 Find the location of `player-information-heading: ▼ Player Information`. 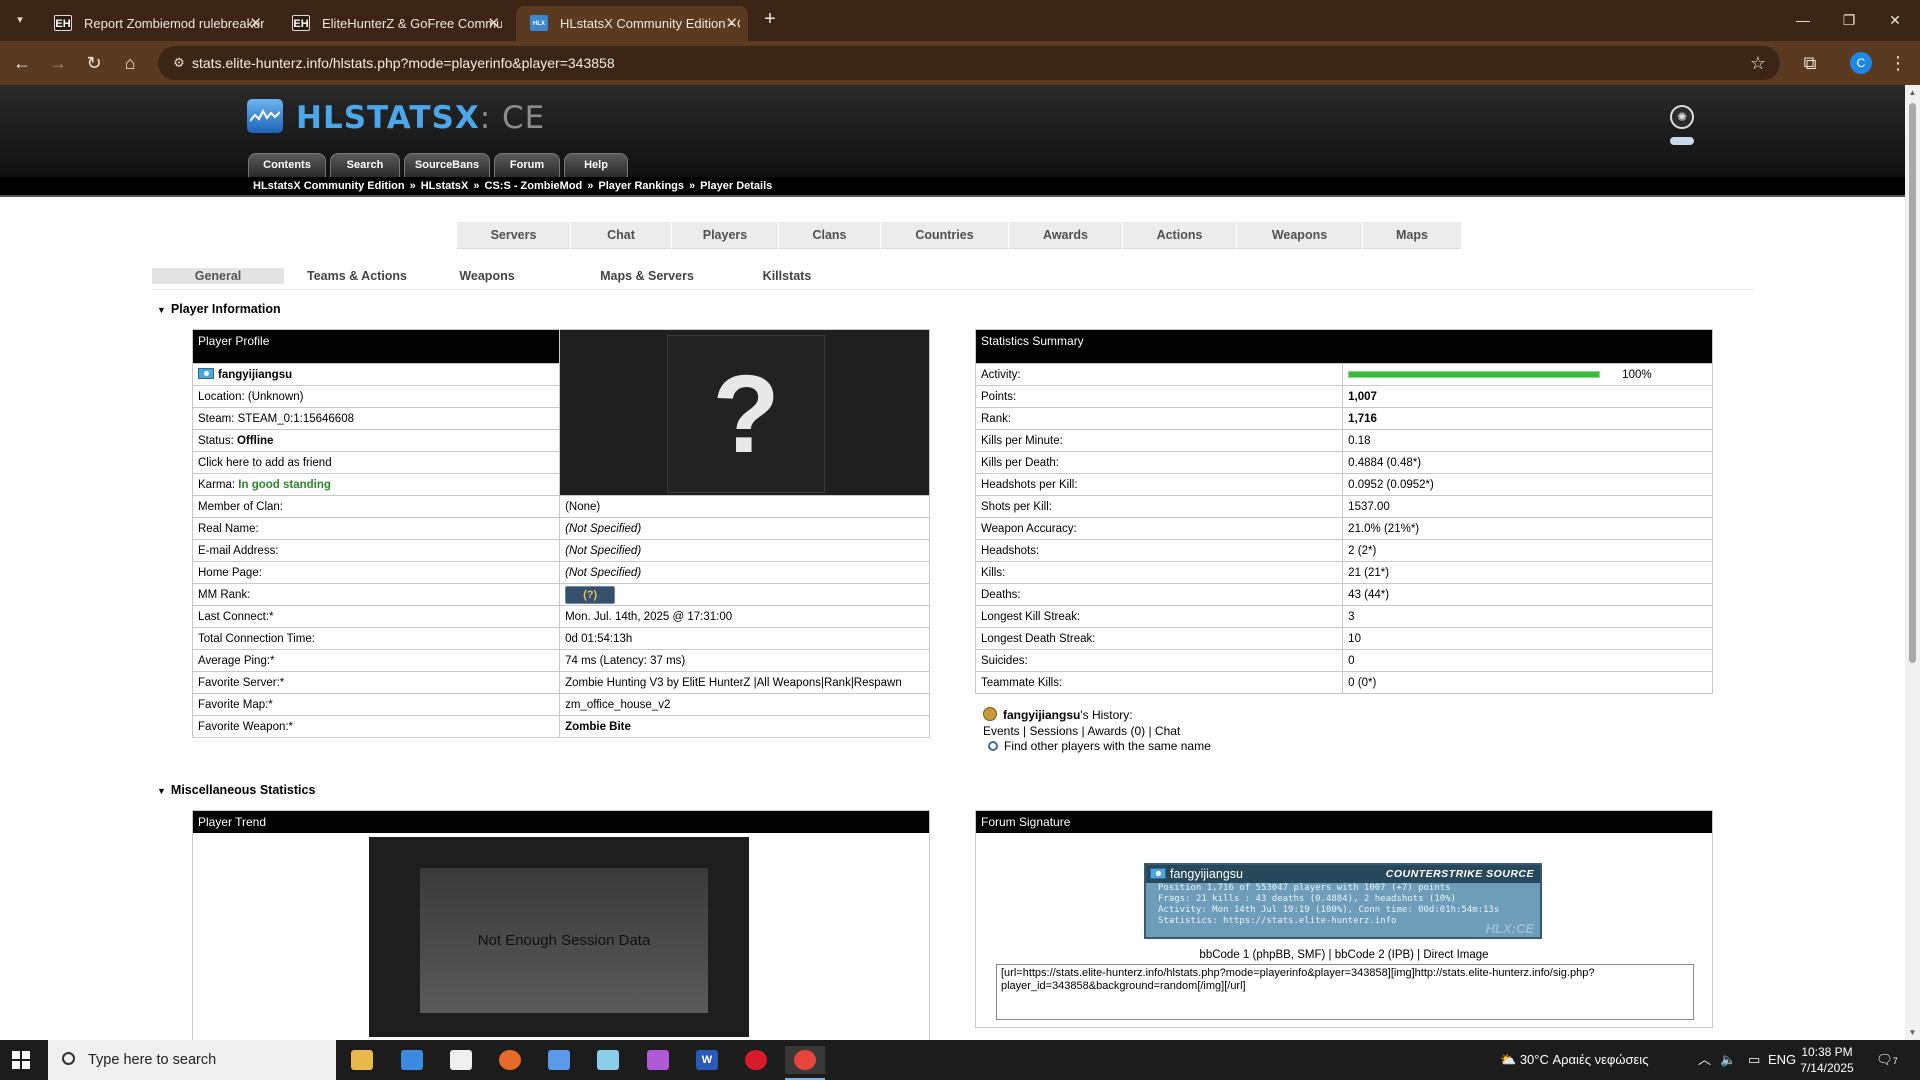

player-information-heading: ▼ Player Information is located at coordinates (219, 309).